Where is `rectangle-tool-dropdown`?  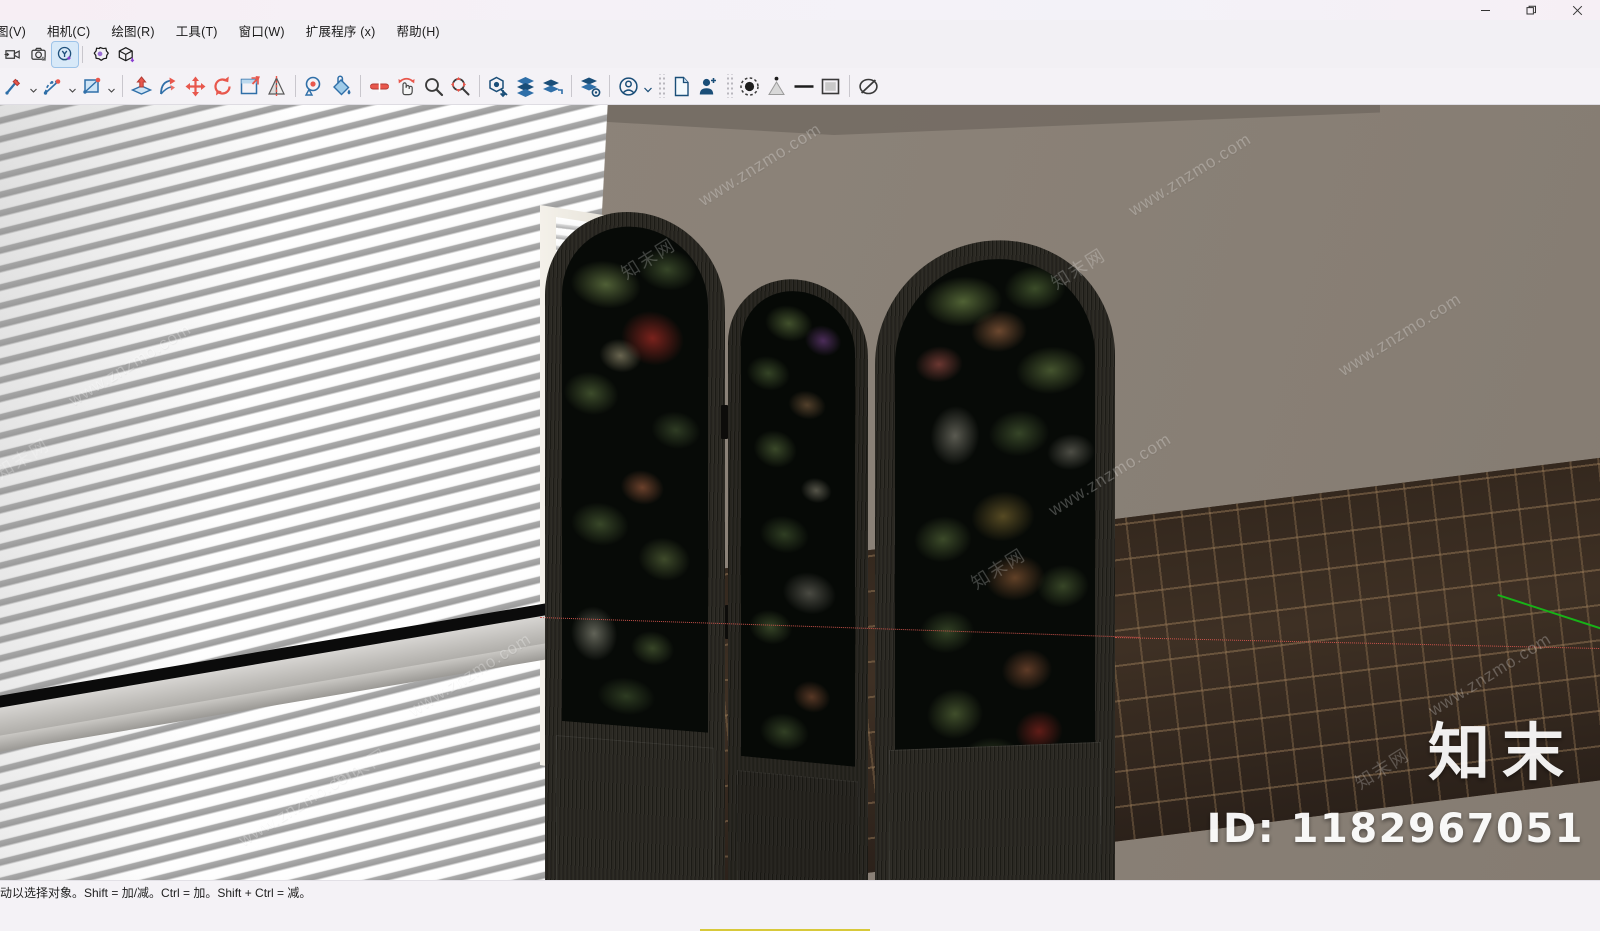
rectangle-tool-dropdown is located at coordinates (111, 86).